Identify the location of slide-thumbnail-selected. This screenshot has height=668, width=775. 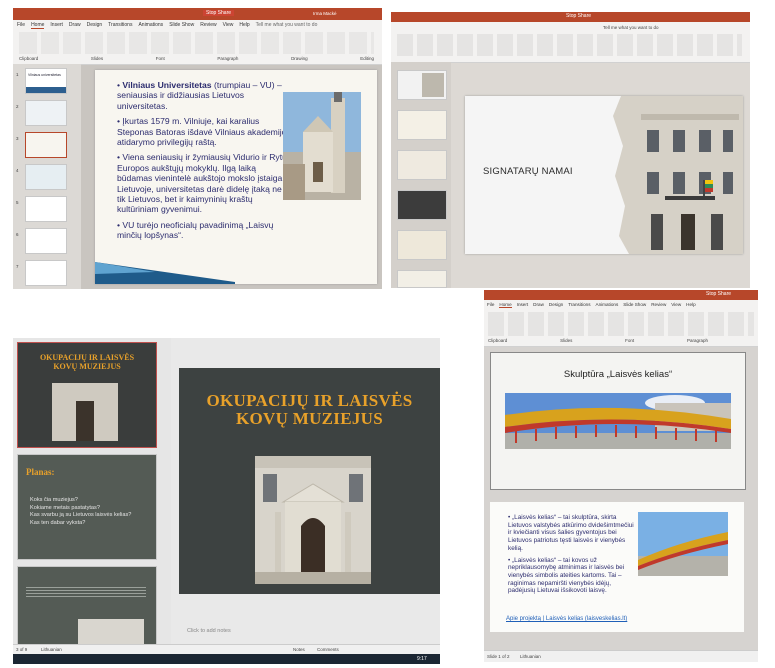
(46, 145).